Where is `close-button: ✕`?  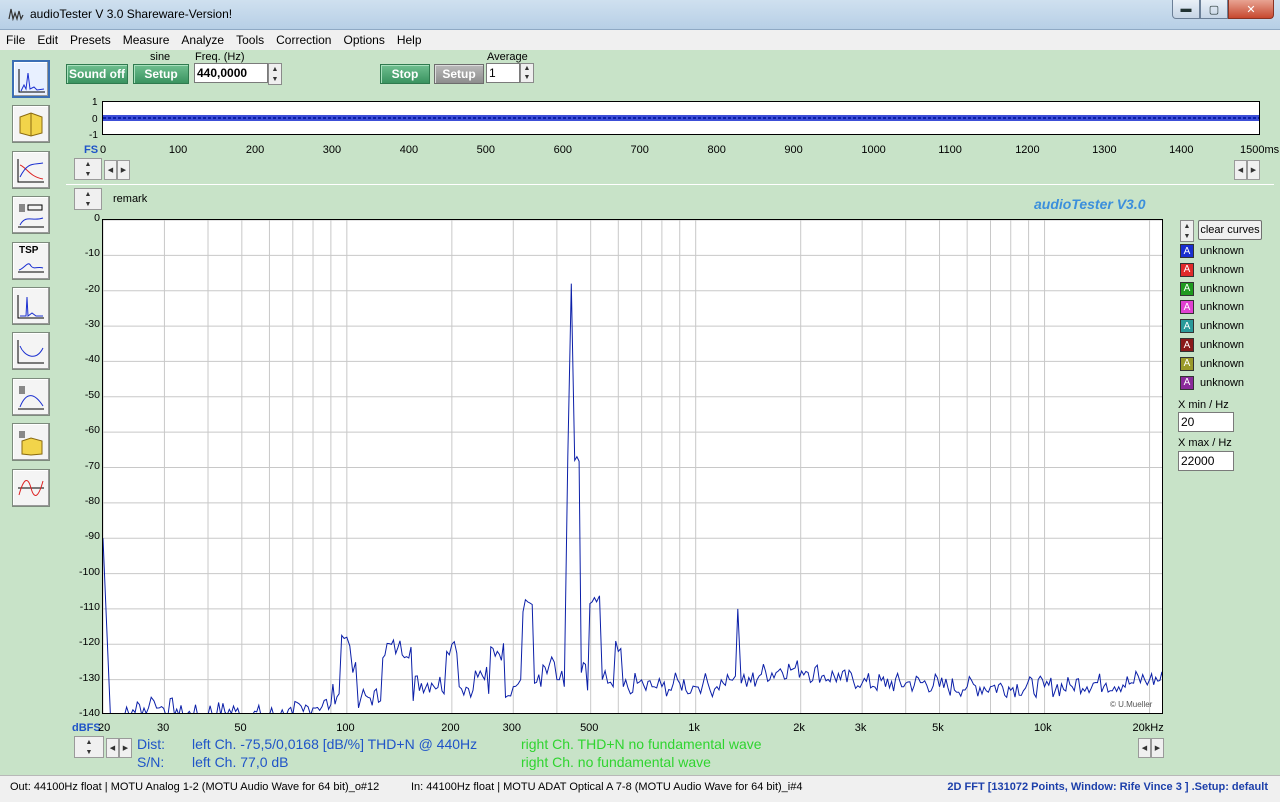
close-button: ✕ is located at coordinates (1251, 9).